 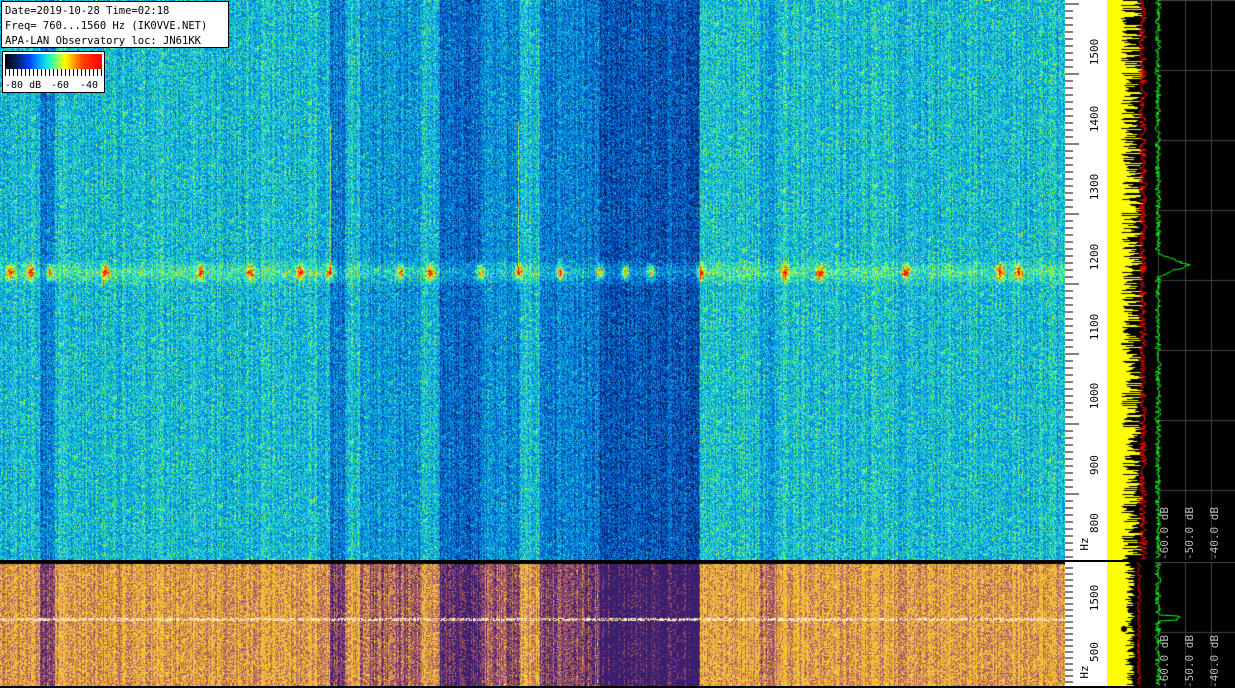 What do you see at coordinates (60, 85) in the screenshot?
I see `legend-label-mid: -60` at bounding box center [60, 85].